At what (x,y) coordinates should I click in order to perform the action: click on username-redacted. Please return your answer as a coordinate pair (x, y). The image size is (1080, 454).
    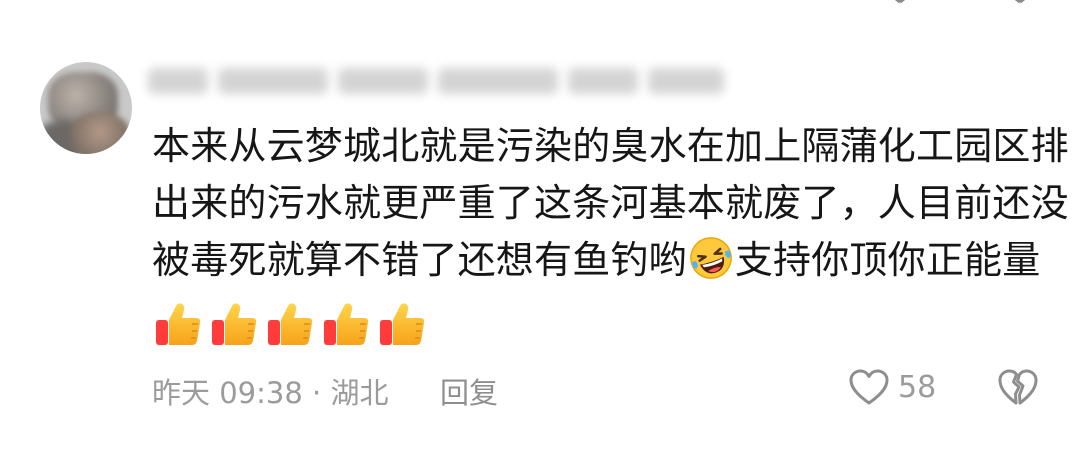
    Looking at the image, I should click on (438, 81).